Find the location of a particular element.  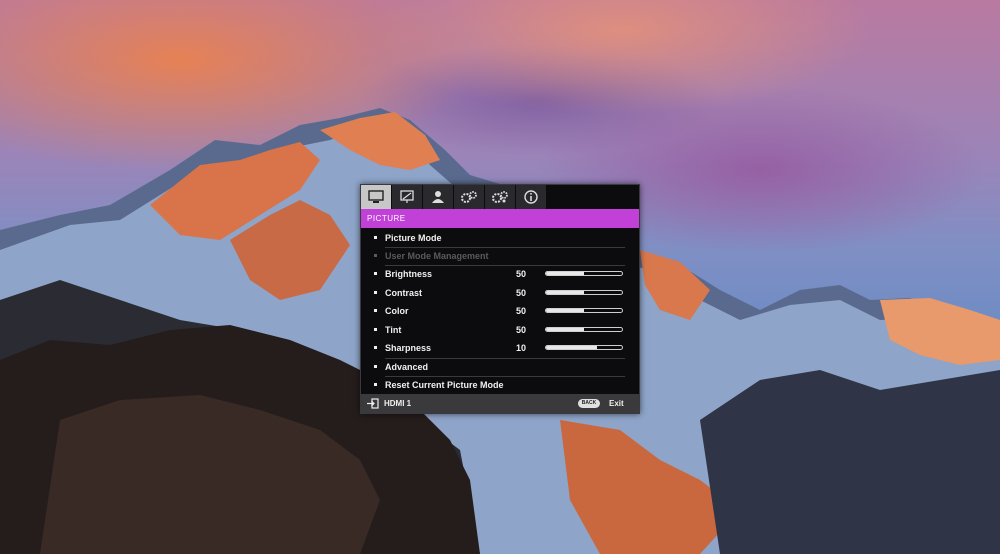

display-icon is located at coordinates (407, 196).